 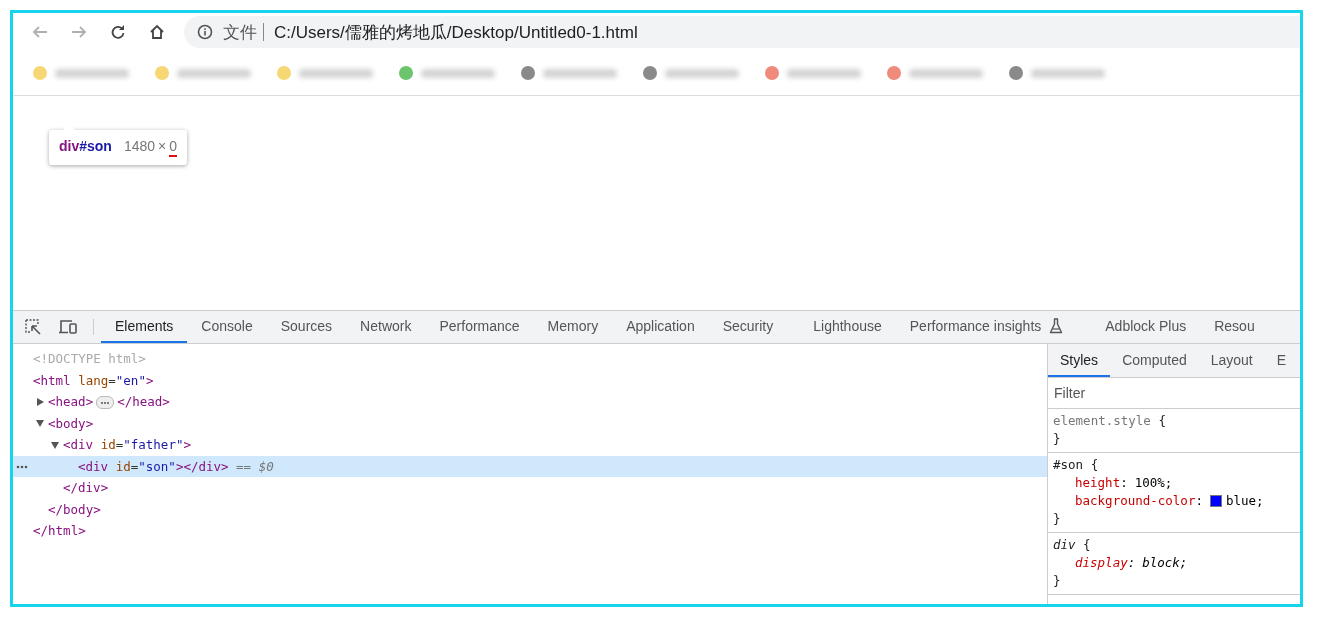 I want to click on flask-icon, so click(x=1056, y=326).